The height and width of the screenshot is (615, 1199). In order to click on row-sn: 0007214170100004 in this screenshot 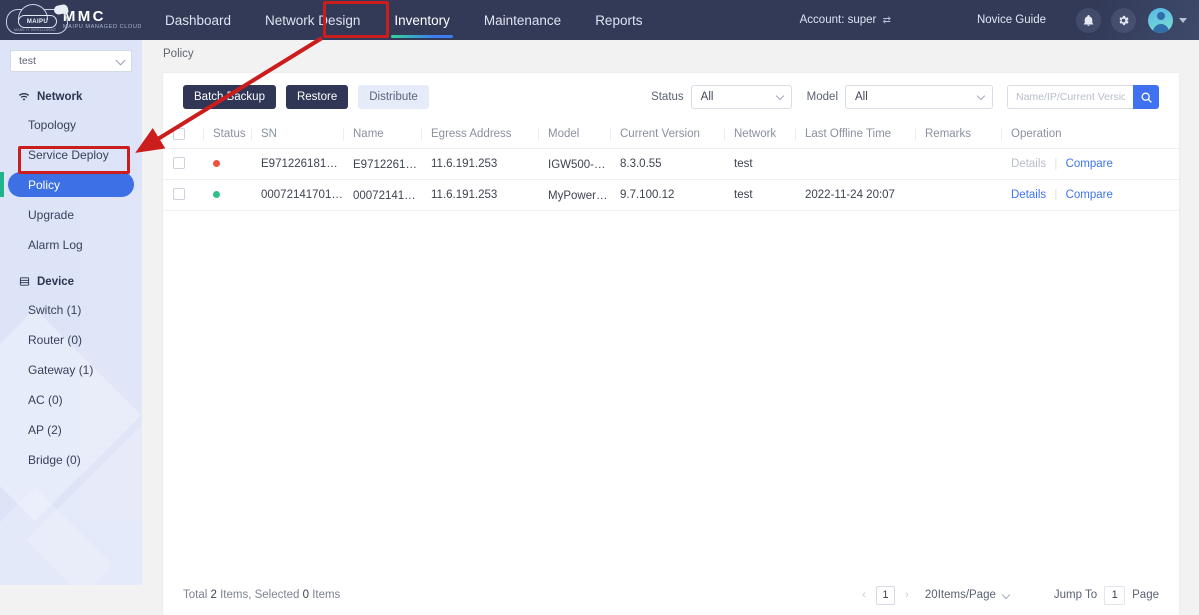, I will do `click(297, 195)`.